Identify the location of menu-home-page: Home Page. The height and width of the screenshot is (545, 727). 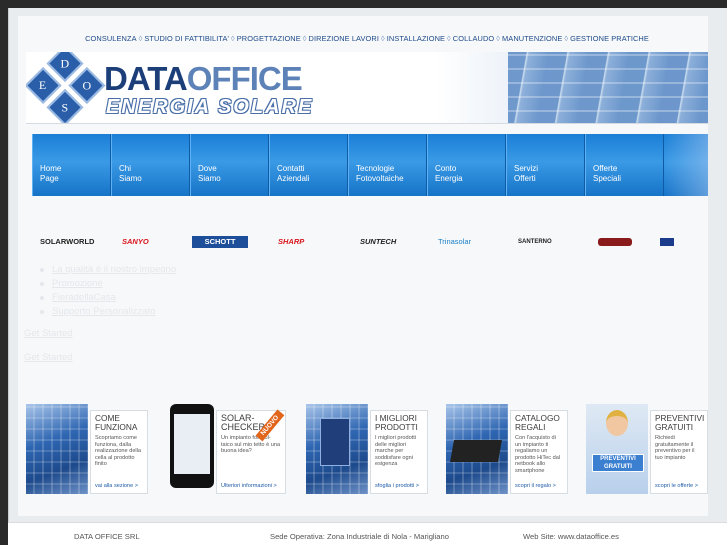
(71, 165).